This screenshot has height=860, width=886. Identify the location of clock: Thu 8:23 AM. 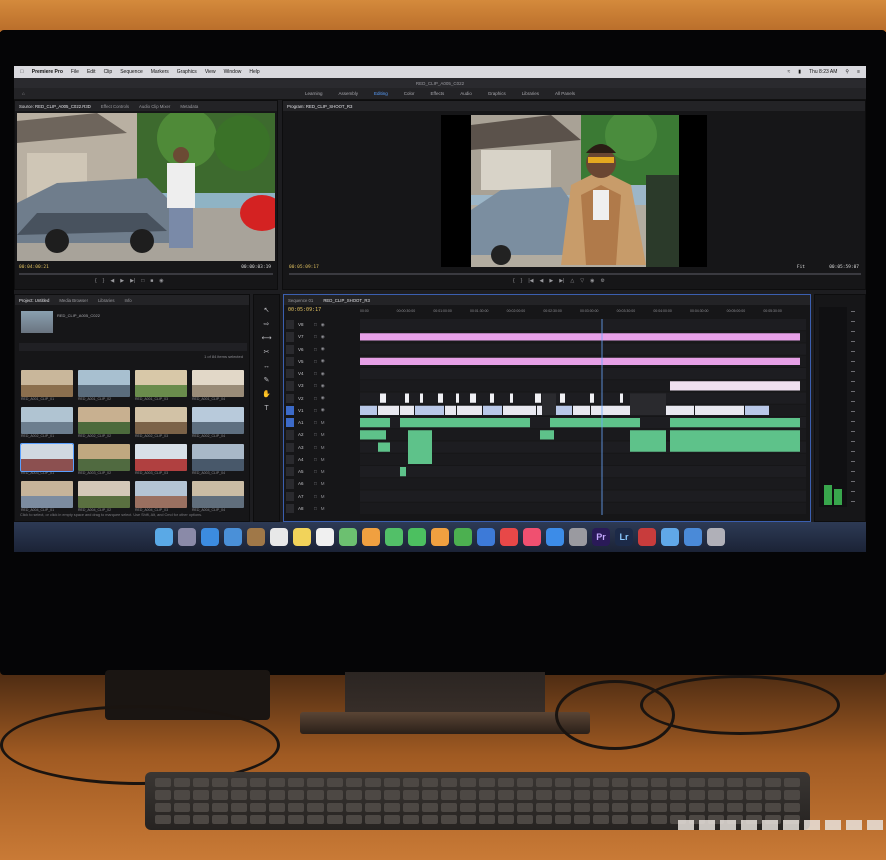
(823, 72).